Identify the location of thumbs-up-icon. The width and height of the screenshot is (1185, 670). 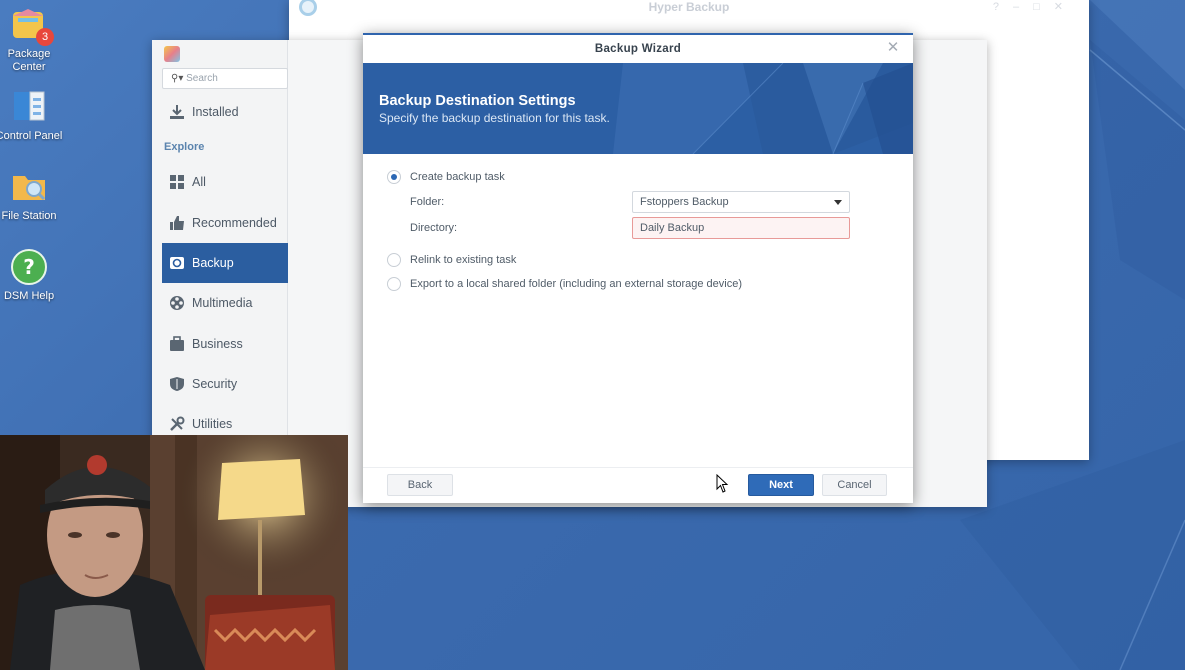
(177, 223).